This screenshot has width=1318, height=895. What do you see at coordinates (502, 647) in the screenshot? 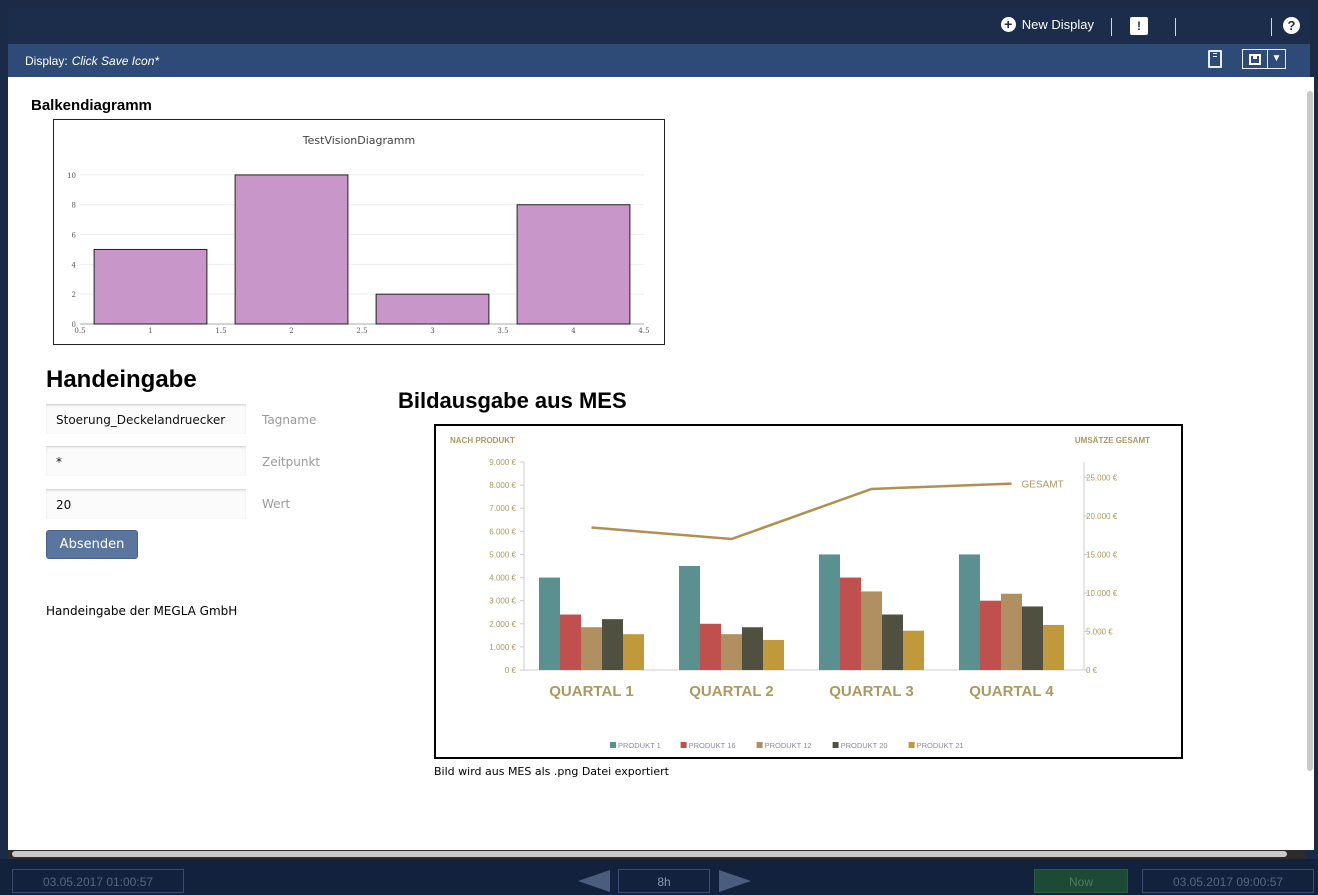
I see `left-tick-label: 1.000 €` at bounding box center [502, 647].